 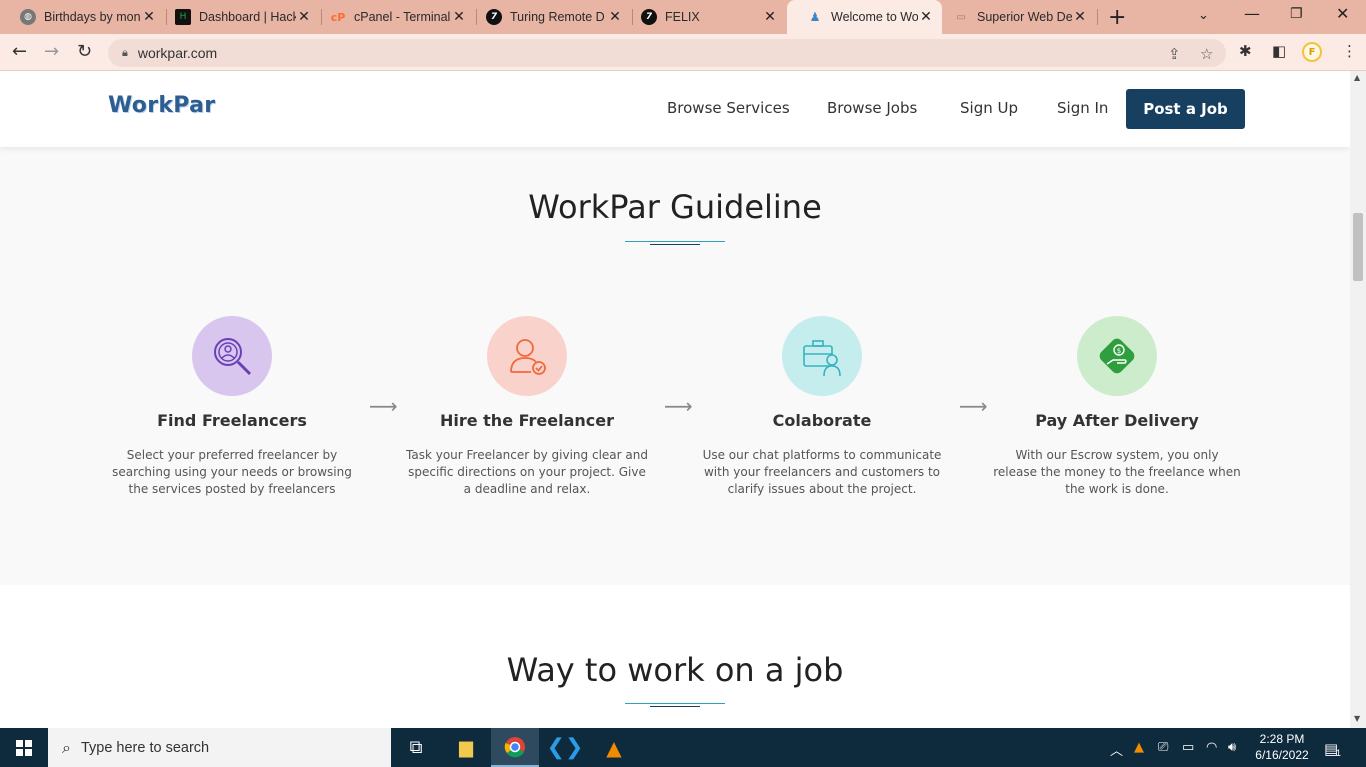 What do you see at coordinates (338, 17) in the screenshot?
I see `cpanel-icon: cP` at bounding box center [338, 17].